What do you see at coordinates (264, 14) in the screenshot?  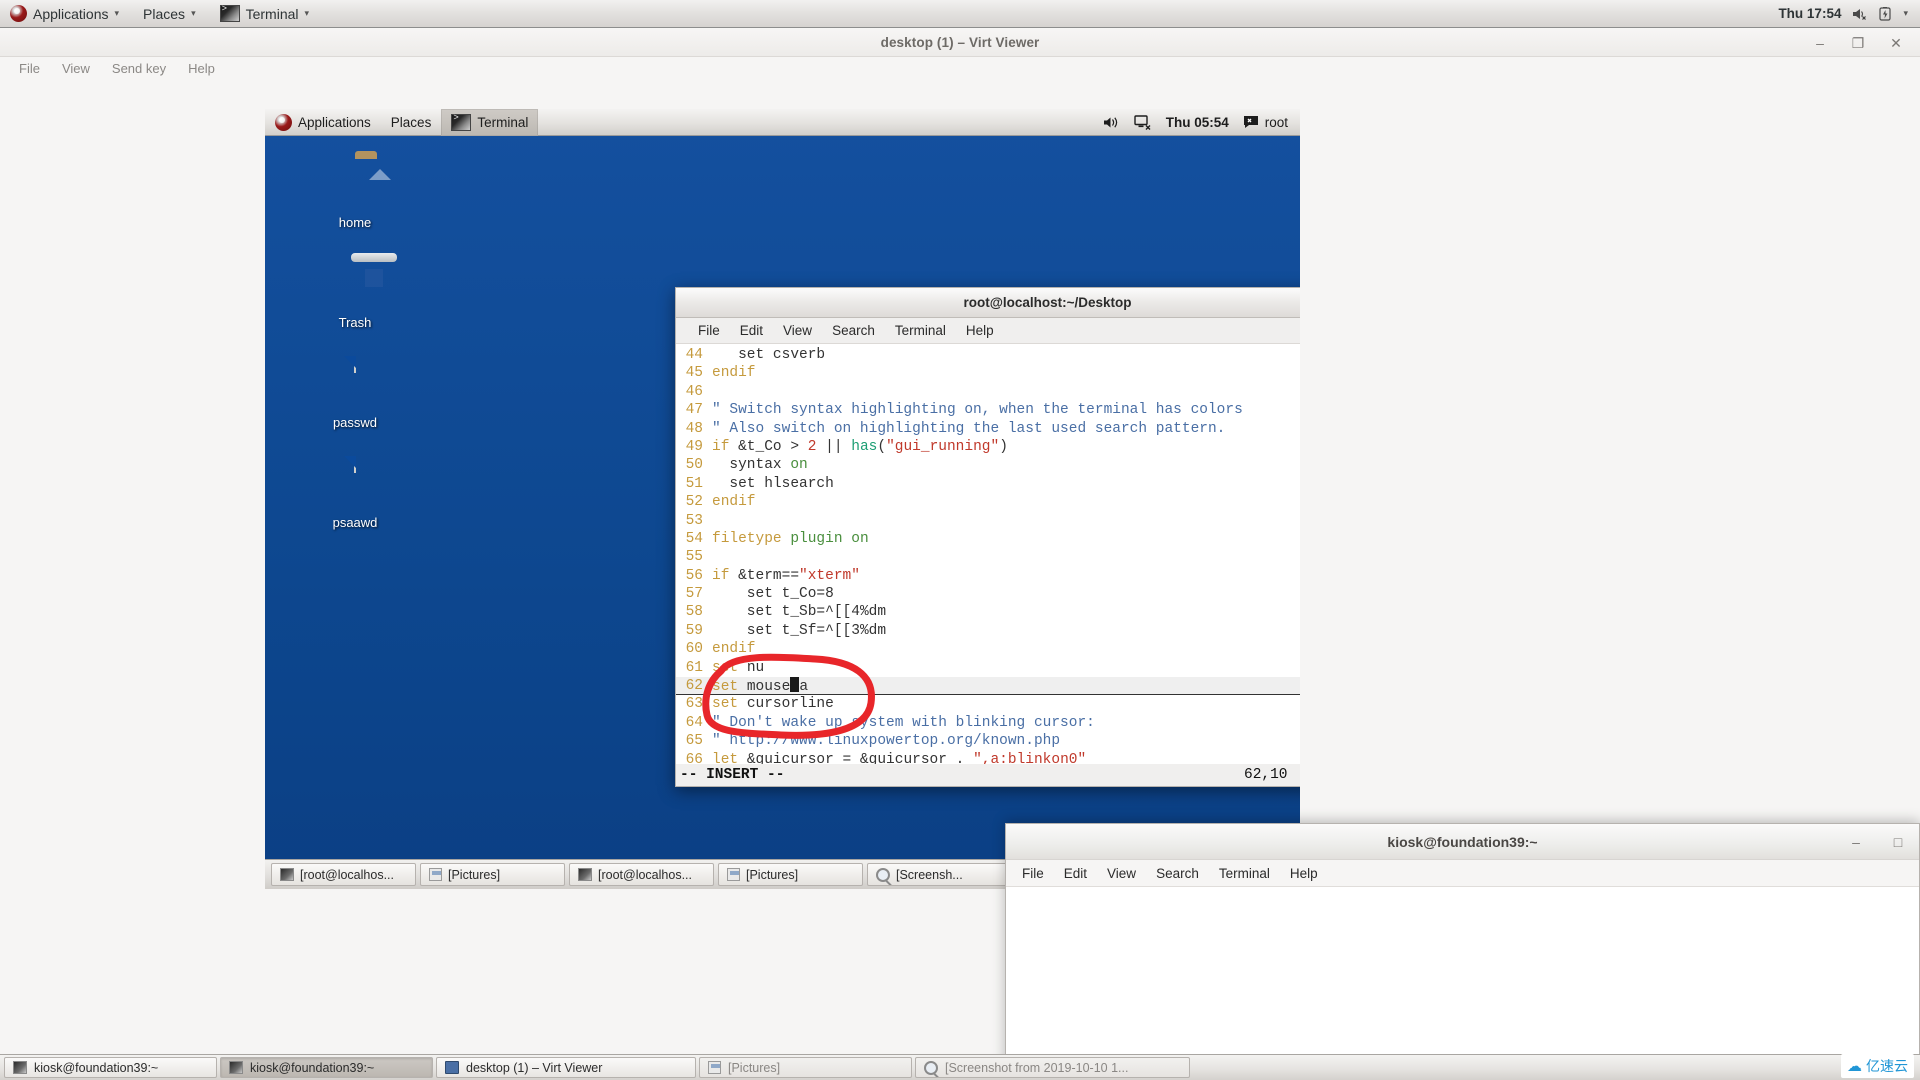 I see `host-menu-terminal: Terminal ▾` at bounding box center [264, 14].